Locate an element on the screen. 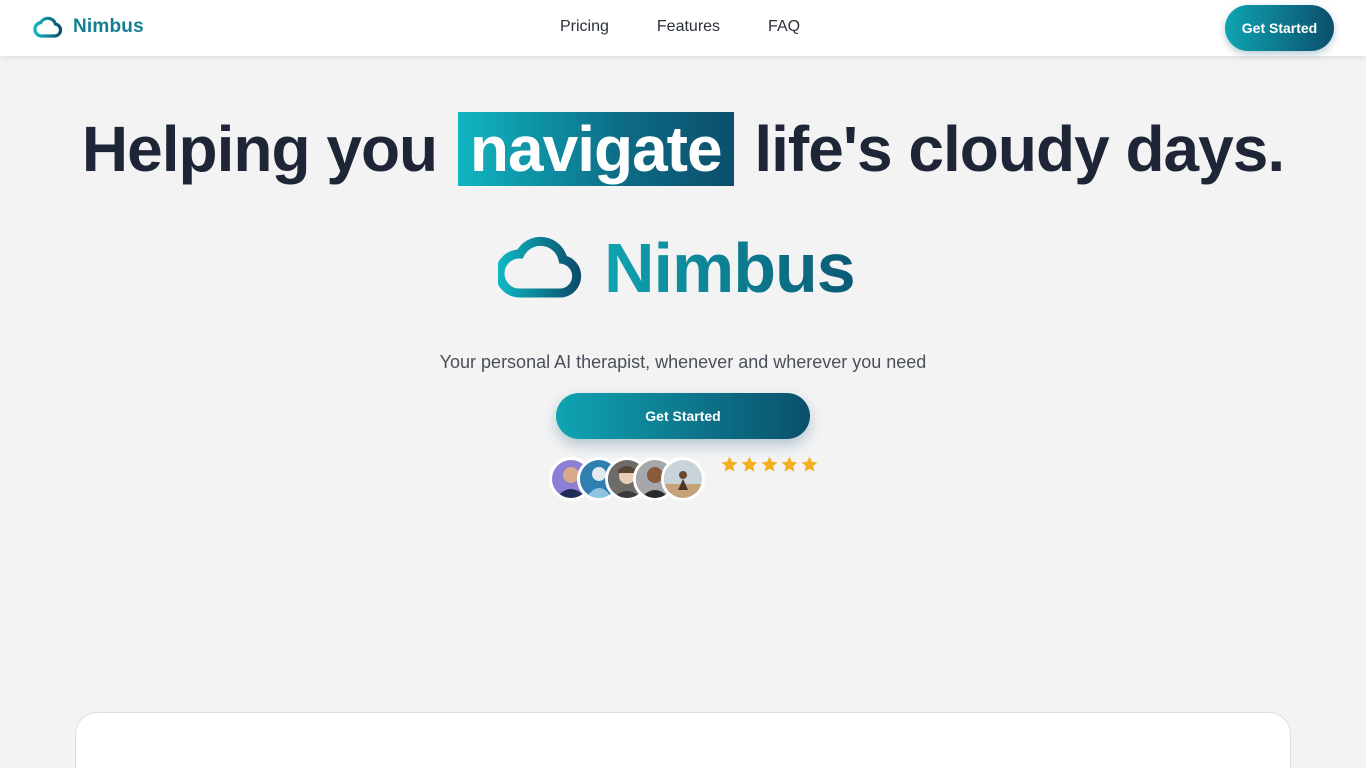  brand-logo-link: Nimbus is located at coordinates (88, 27).